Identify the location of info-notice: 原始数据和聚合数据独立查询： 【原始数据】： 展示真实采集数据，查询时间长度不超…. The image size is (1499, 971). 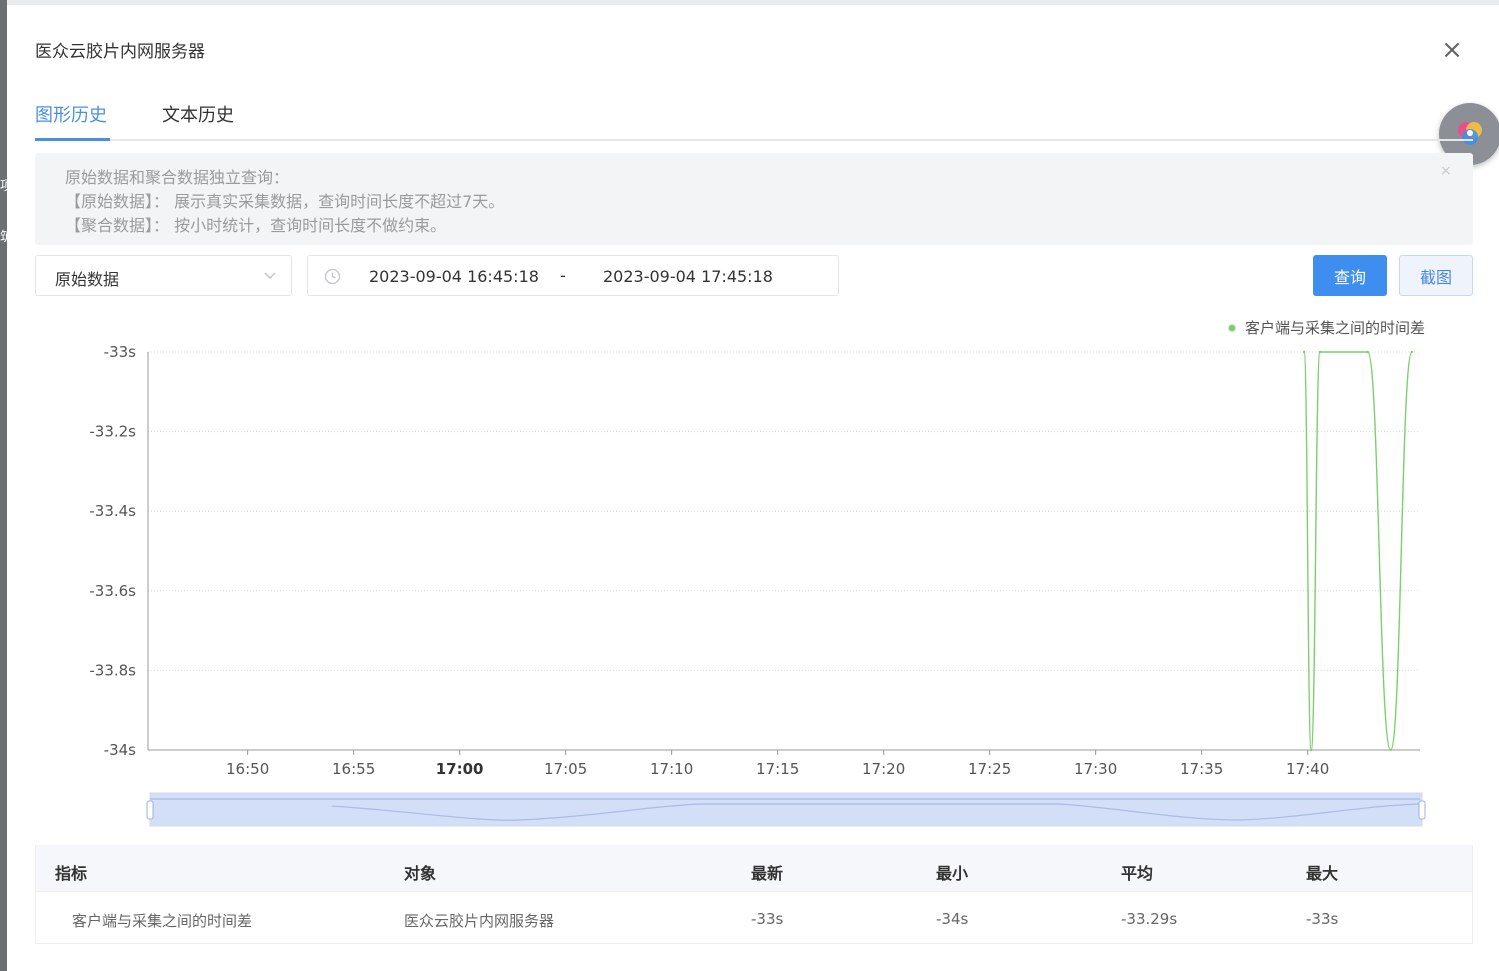
(754, 199).